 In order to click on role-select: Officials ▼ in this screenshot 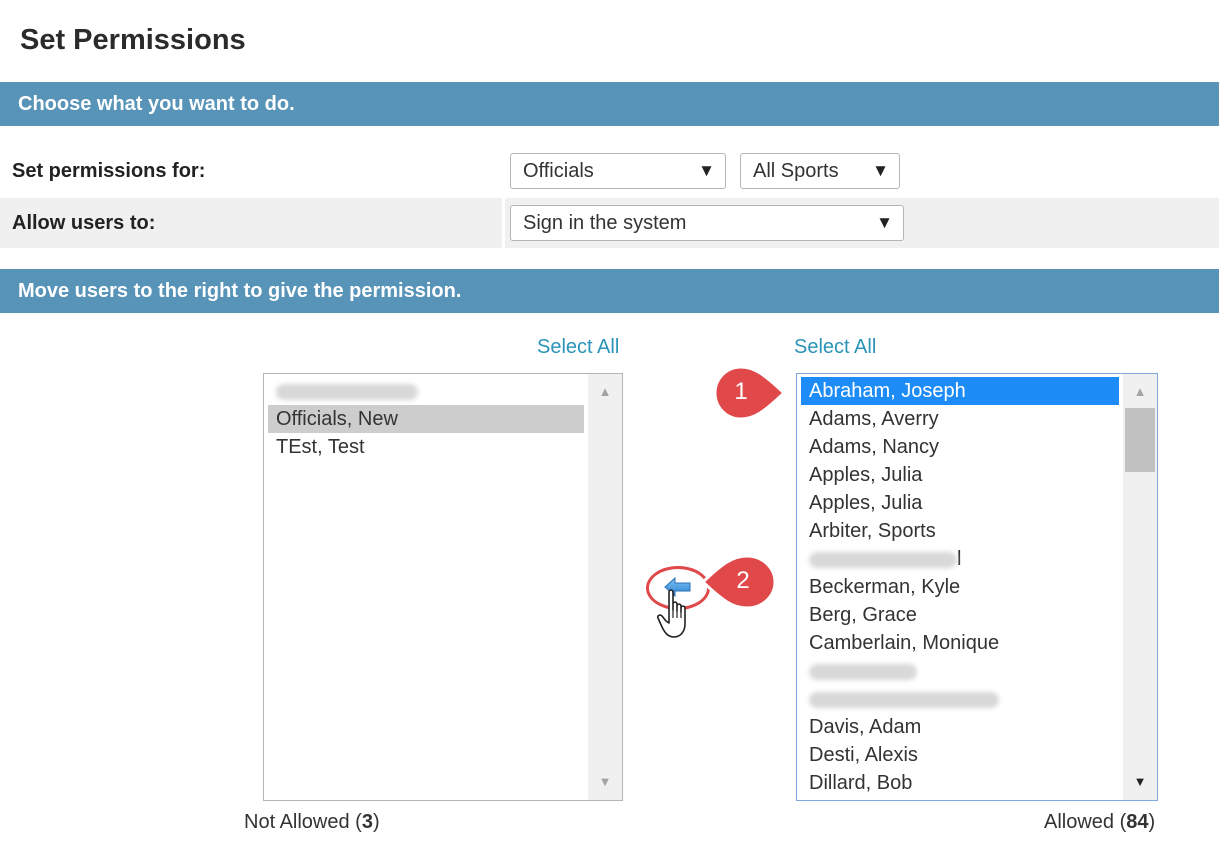, I will do `click(618, 171)`.